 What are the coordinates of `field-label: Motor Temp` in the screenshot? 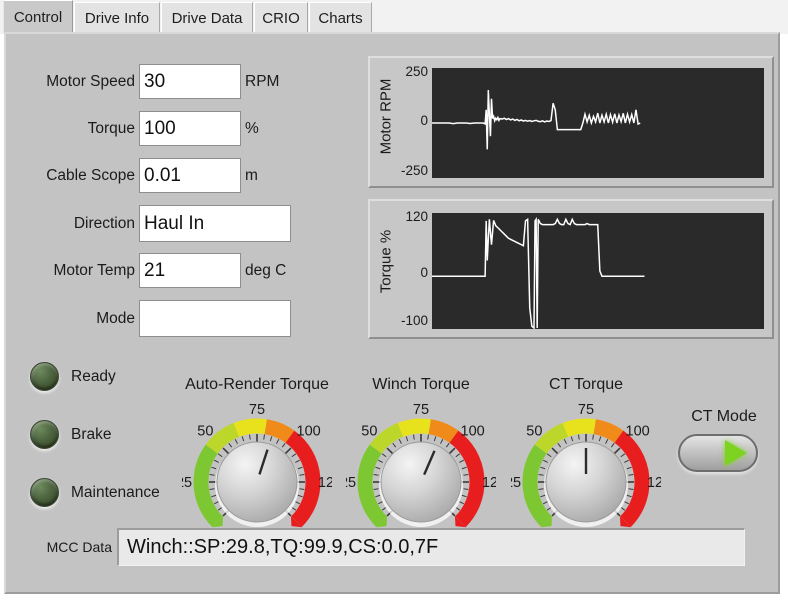 It's located at (94, 270).